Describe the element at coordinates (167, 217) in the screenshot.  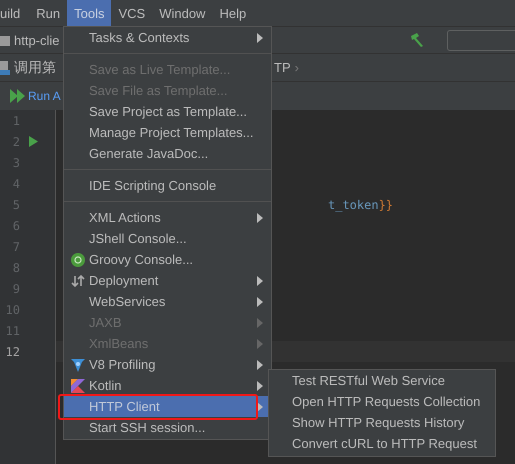
I see `menu-item: XML Actions` at that location.